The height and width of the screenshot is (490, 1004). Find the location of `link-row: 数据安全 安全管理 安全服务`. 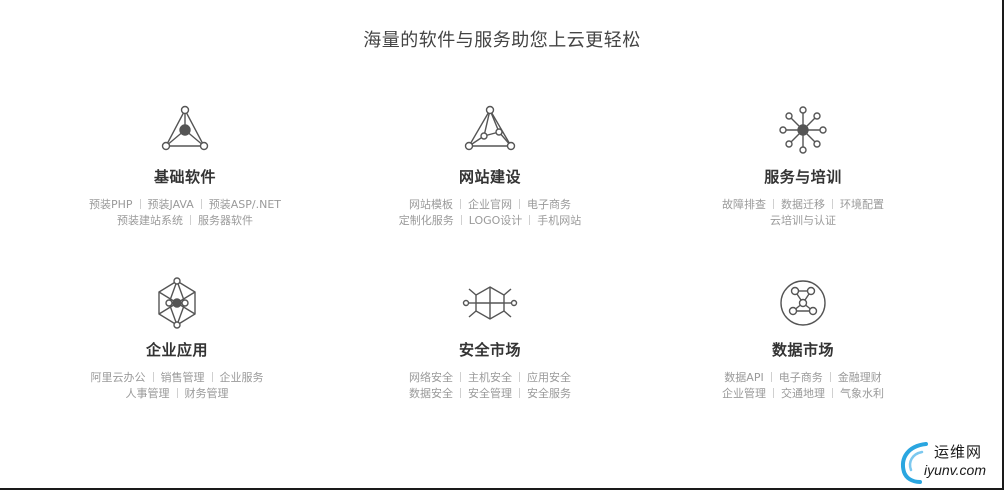

link-row: 数据安全 安全管理 安全服务 is located at coordinates (490, 394).